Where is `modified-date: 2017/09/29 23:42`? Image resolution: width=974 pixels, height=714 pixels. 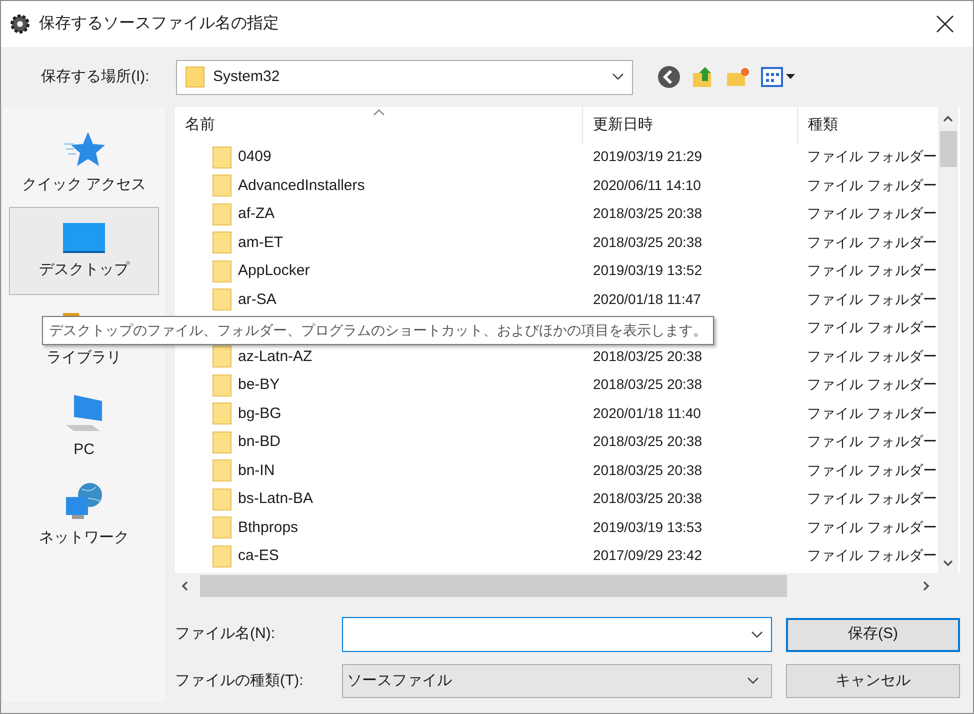
modified-date: 2017/09/29 23:42 is located at coordinates (647, 555).